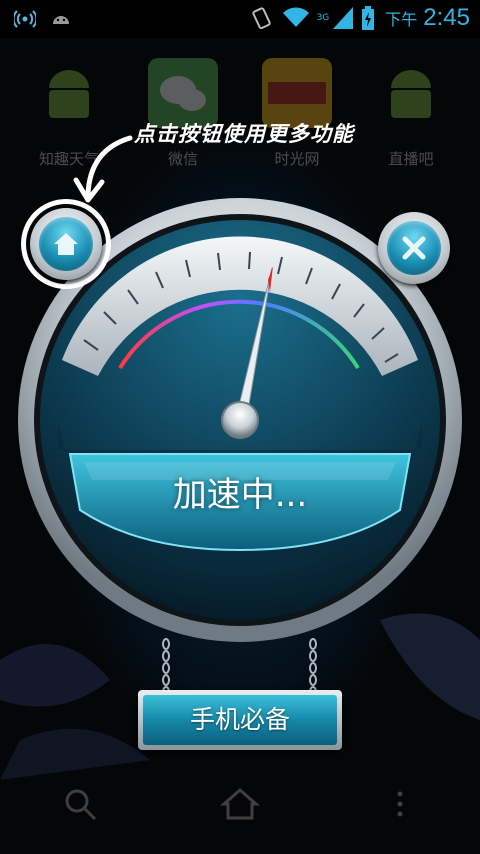 The height and width of the screenshot is (854, 480). I want to click on clock: 2:45, so click(446, 17).